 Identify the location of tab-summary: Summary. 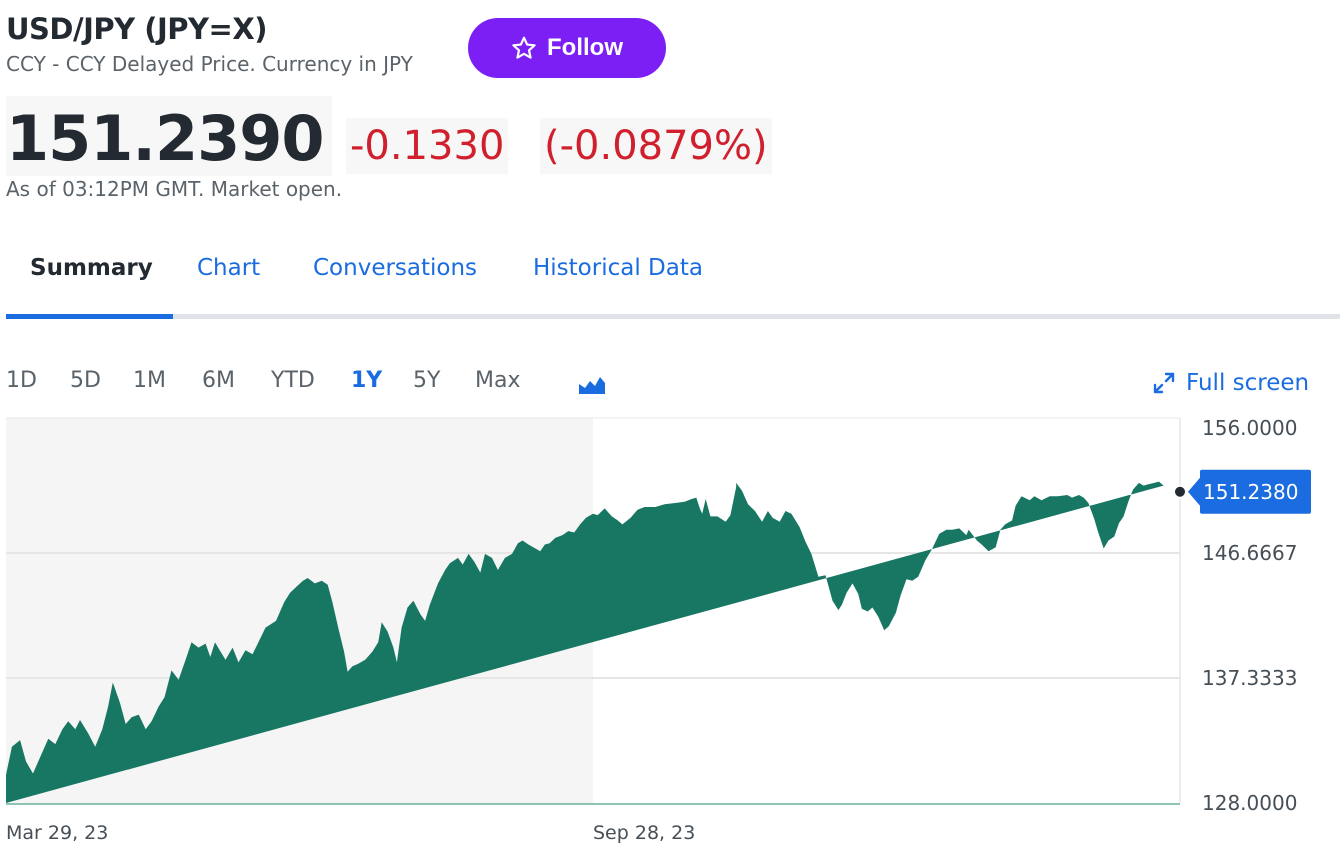
(91, 268).